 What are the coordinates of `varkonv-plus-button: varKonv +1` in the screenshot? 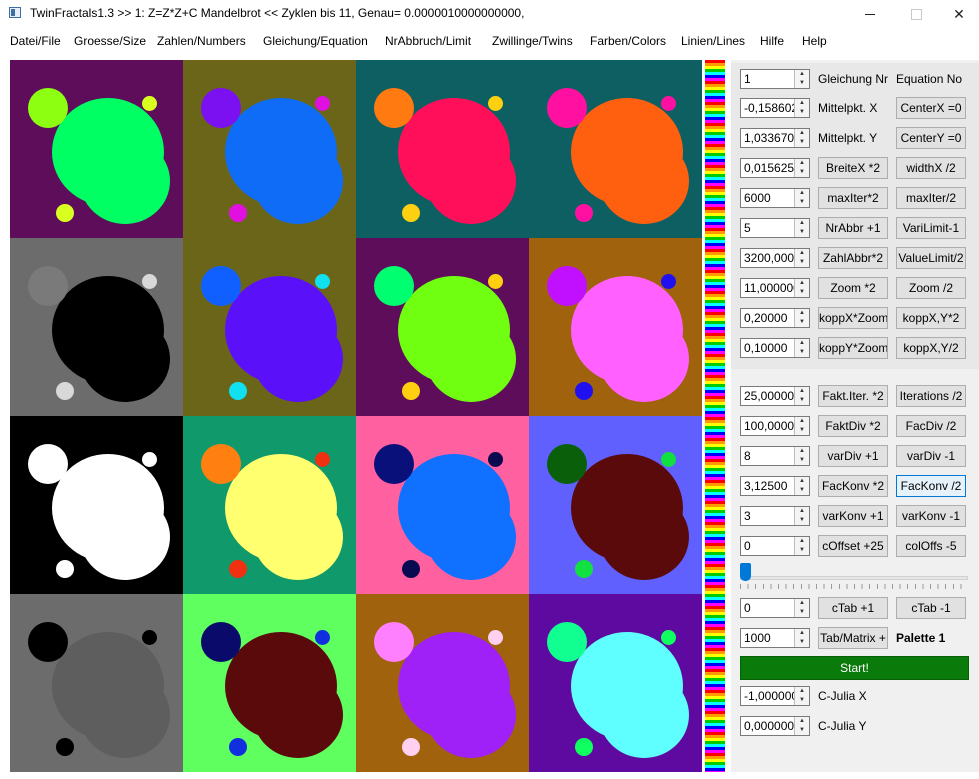 It's located at (853, 516).